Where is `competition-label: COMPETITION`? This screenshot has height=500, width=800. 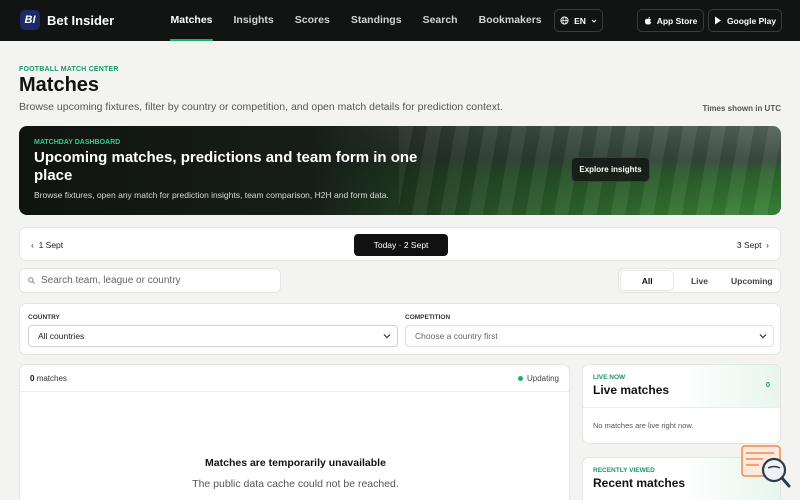
competition-label: COMPETITION is located at coordinates (428, 317).